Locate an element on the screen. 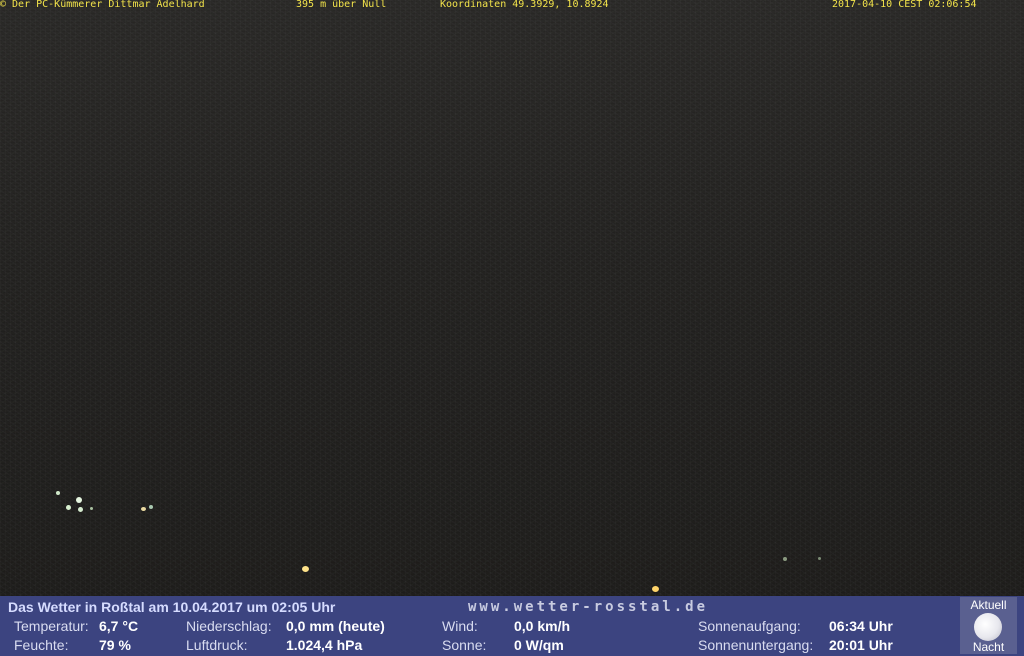 The image size is (1024, 656). altitude-text: 395 m über Null is located at coordinates (341, 5).